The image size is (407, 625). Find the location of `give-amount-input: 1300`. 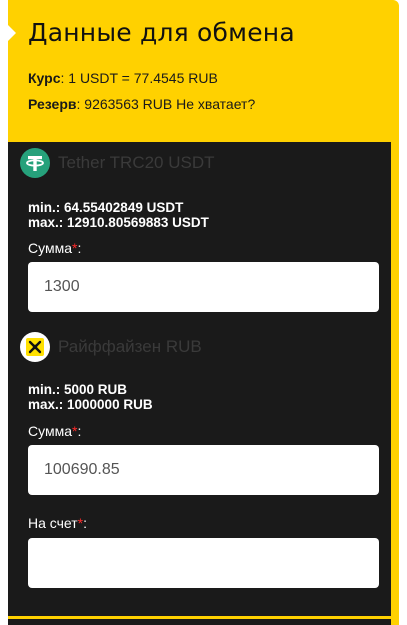

give-amount-input: 1300 is located at coordinates (203, 287).